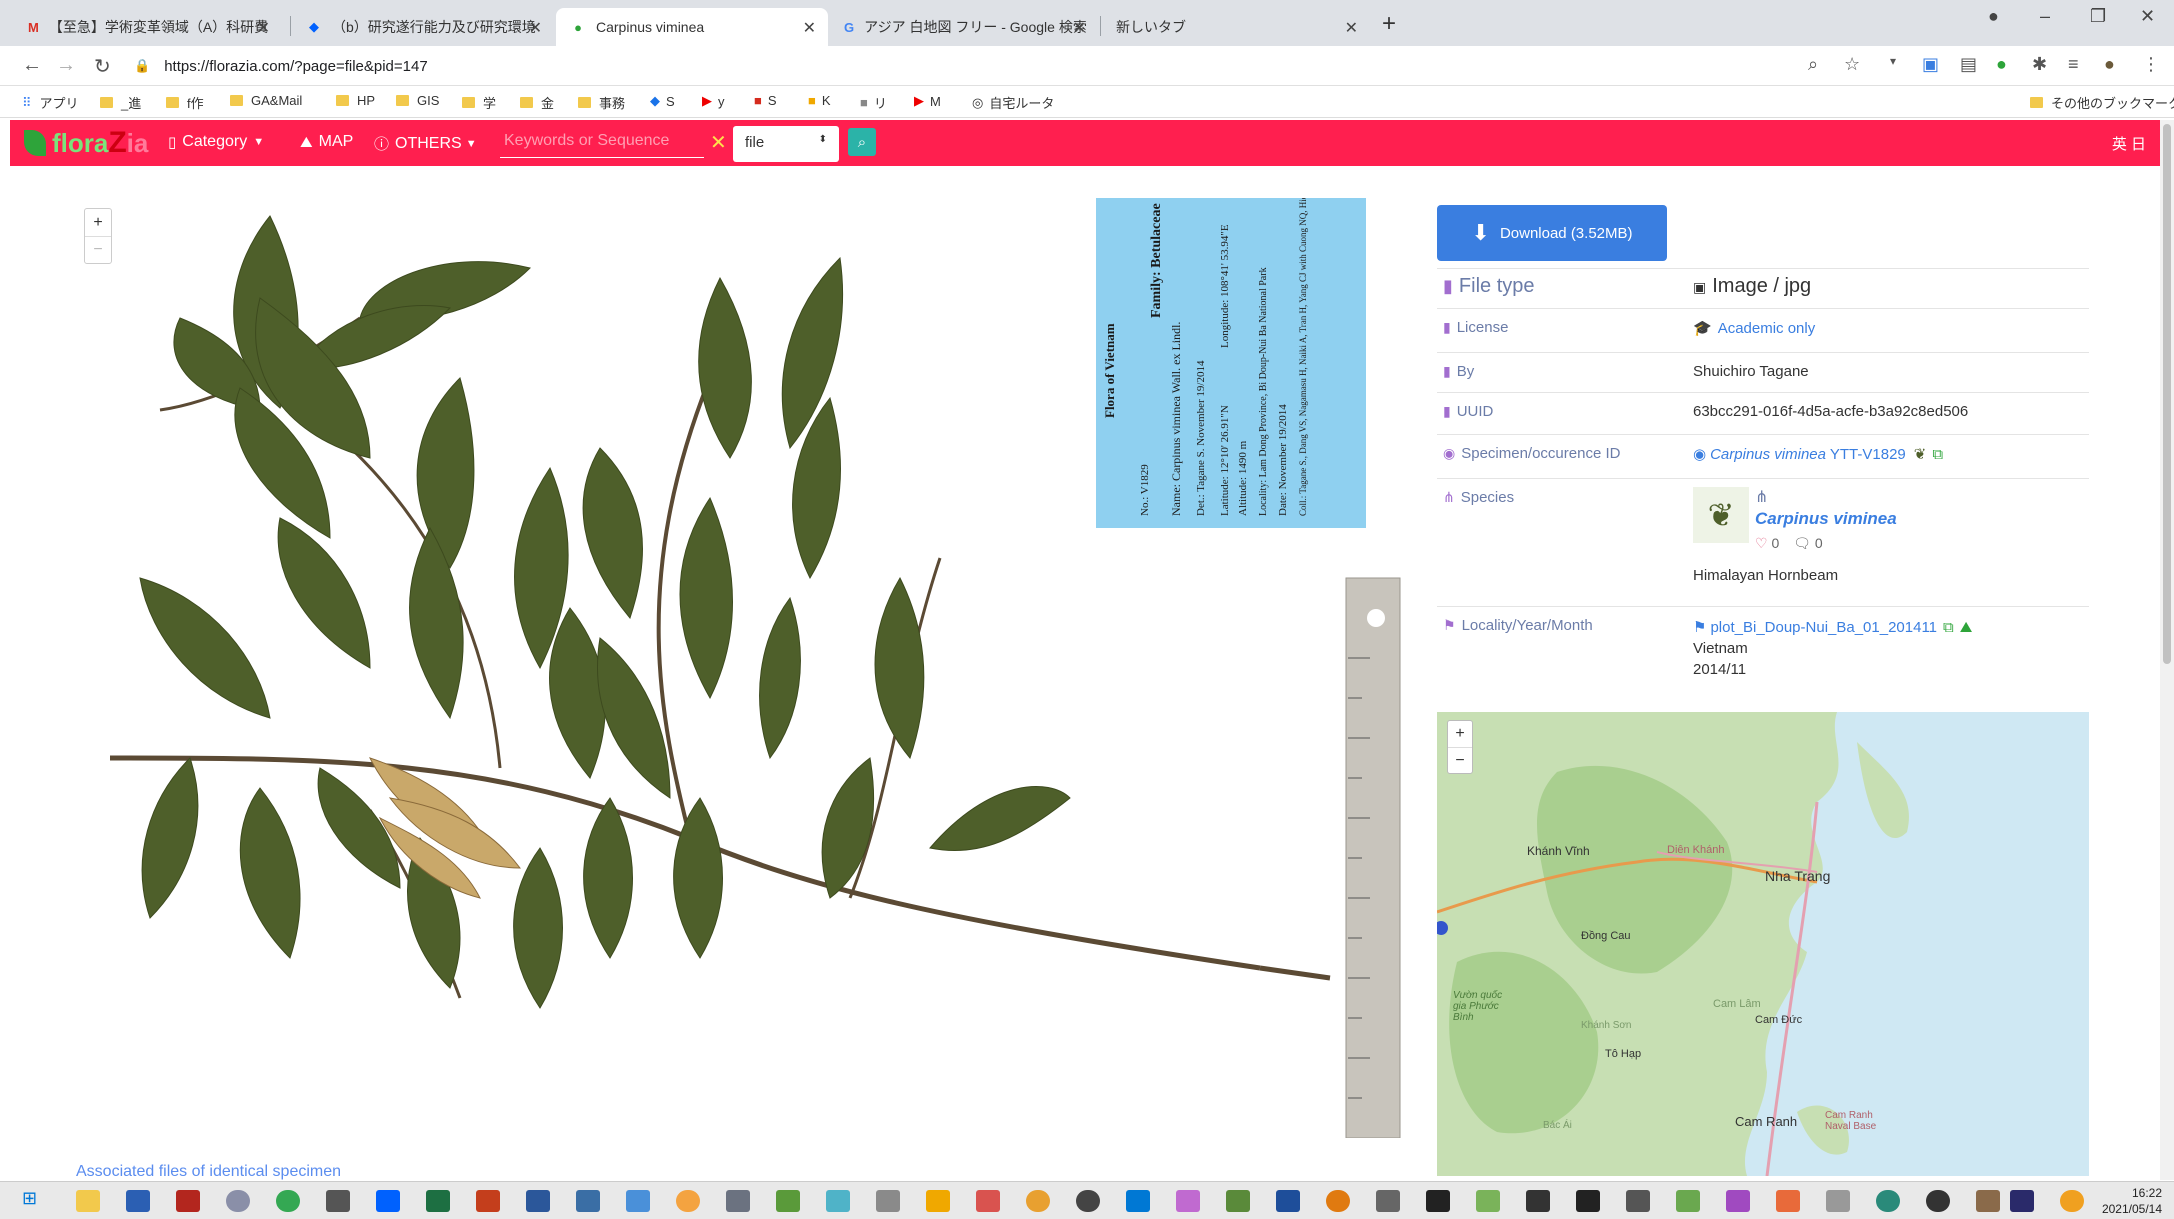 Image resolution: width=2174 pixels, height=1219 pixels. What do you see at coordinates (86, 143) in the screenshot?
I see `florazia-logo: flora Z ia` at bounding box center [86, 143].